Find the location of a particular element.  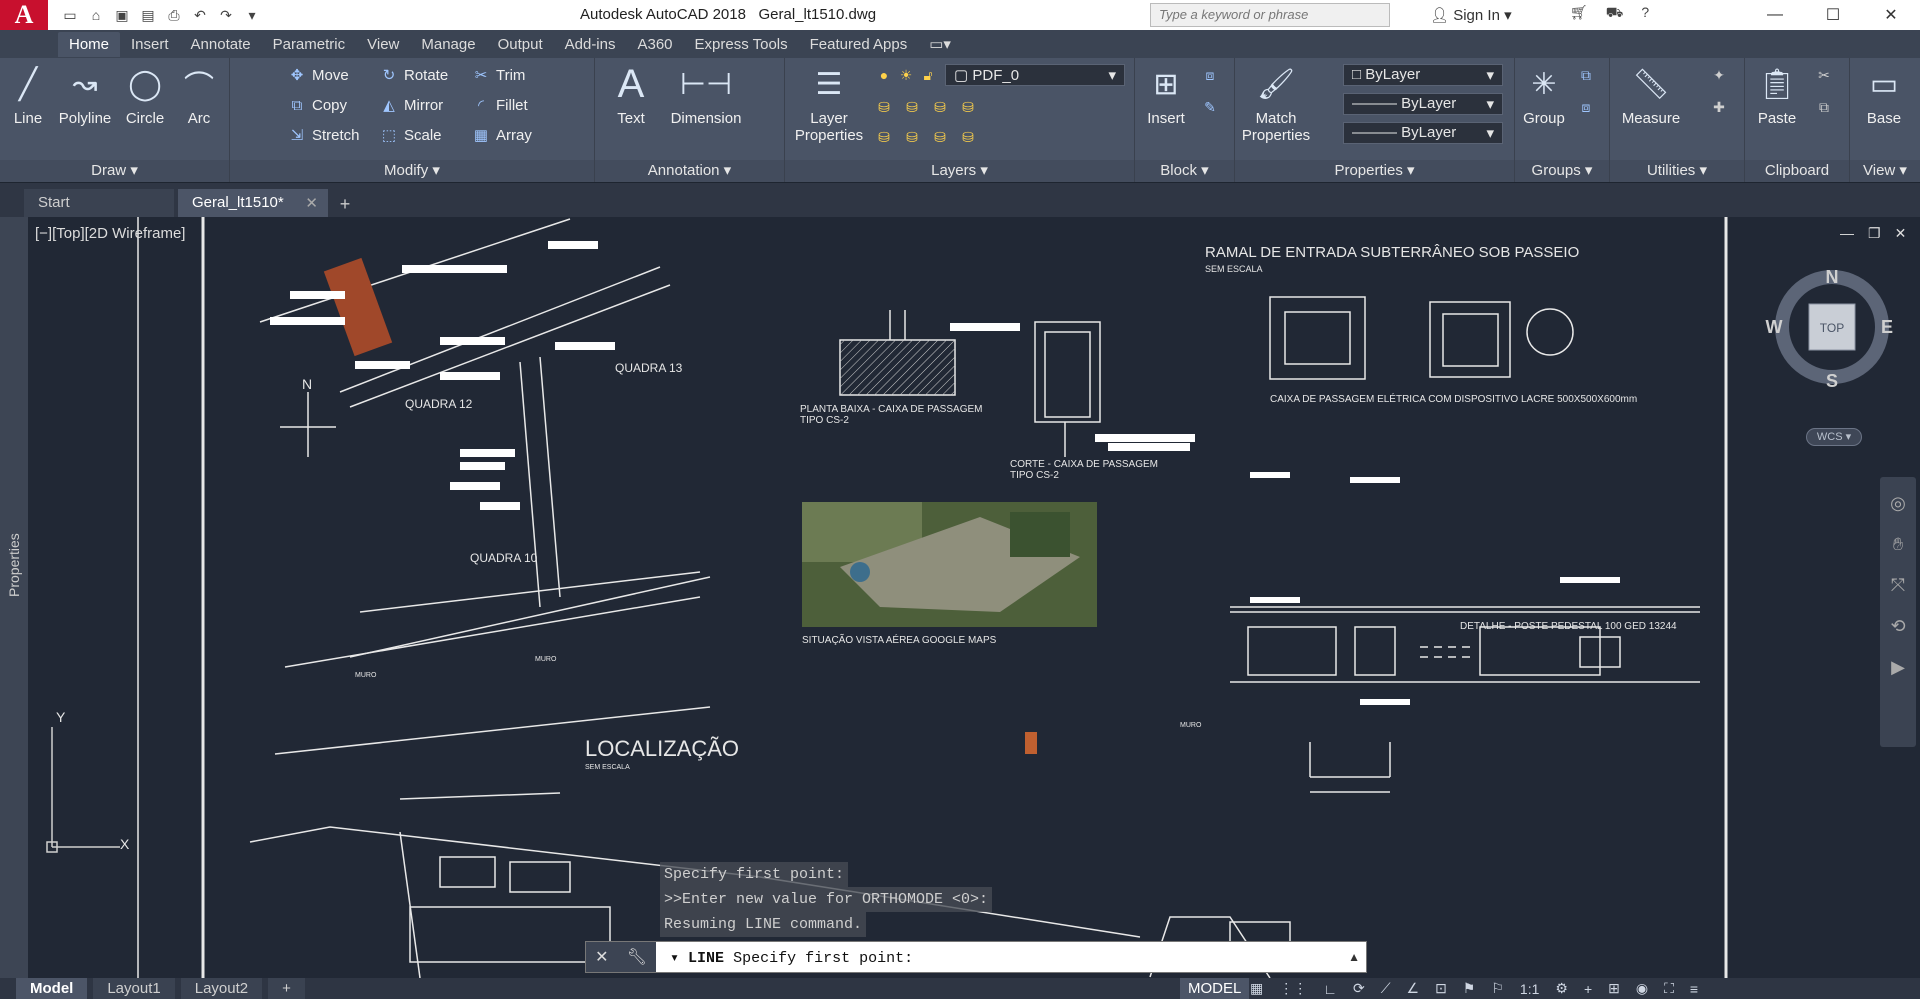

viewport-controls-label: [−][Top][2D Wireframe] is located at coordinates (110, 233).